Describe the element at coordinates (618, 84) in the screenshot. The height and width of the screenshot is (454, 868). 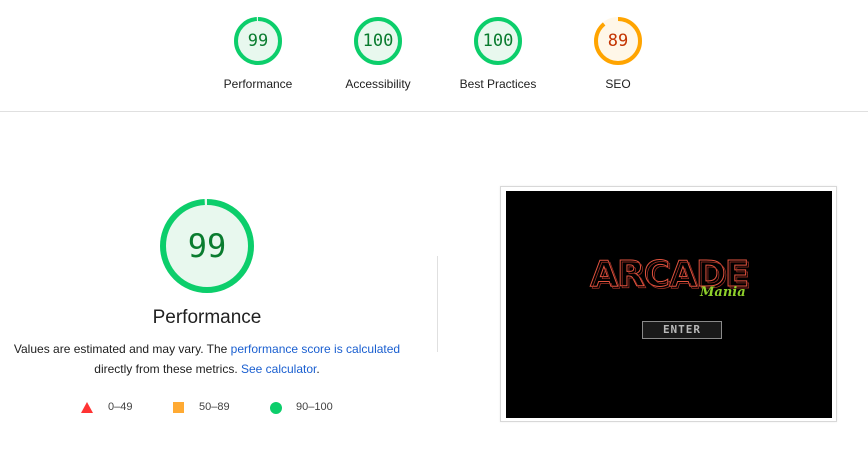
I see `gauge-label: SEO` at that location.